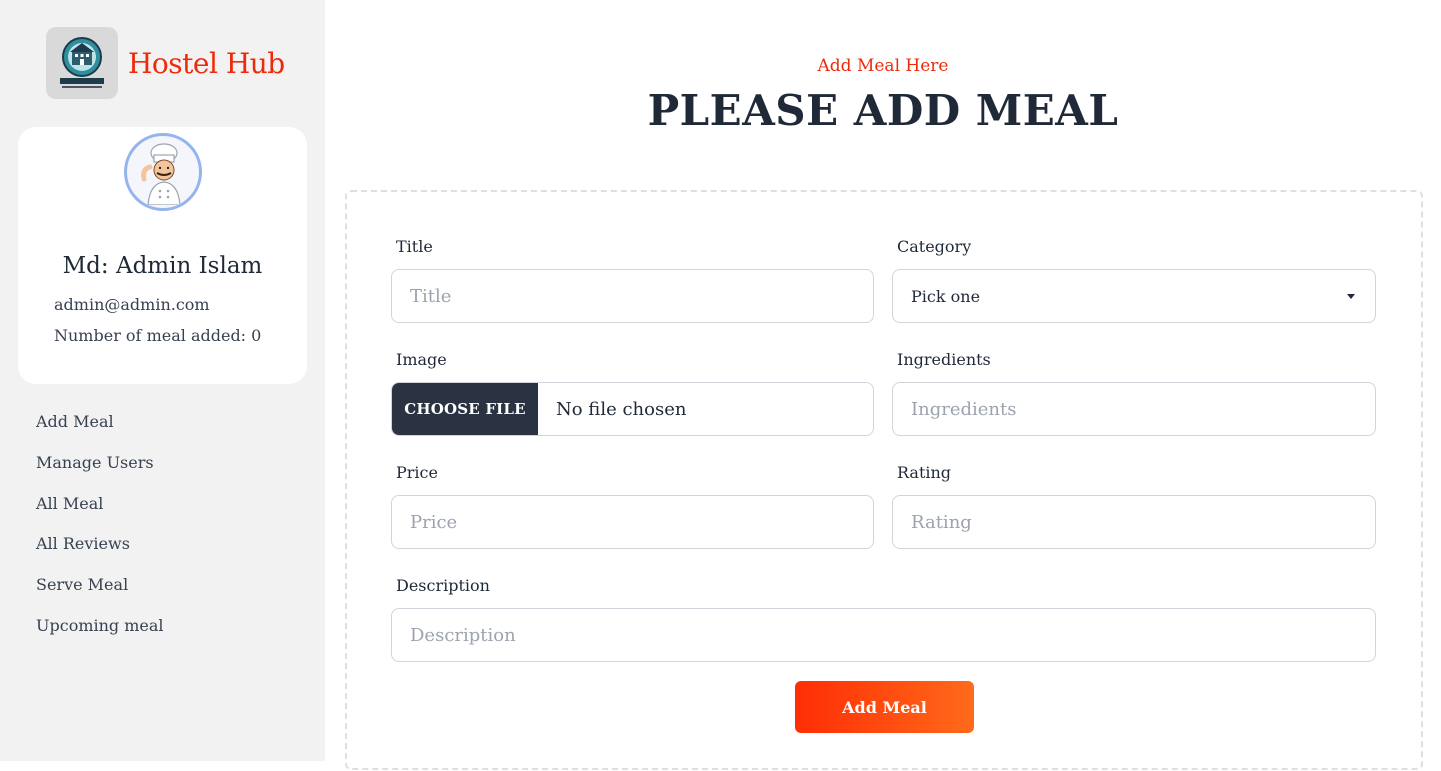 Image resolution: width=1441 pixels, height=771 pixels. I want to click on rating-input, so click(1134, 522).